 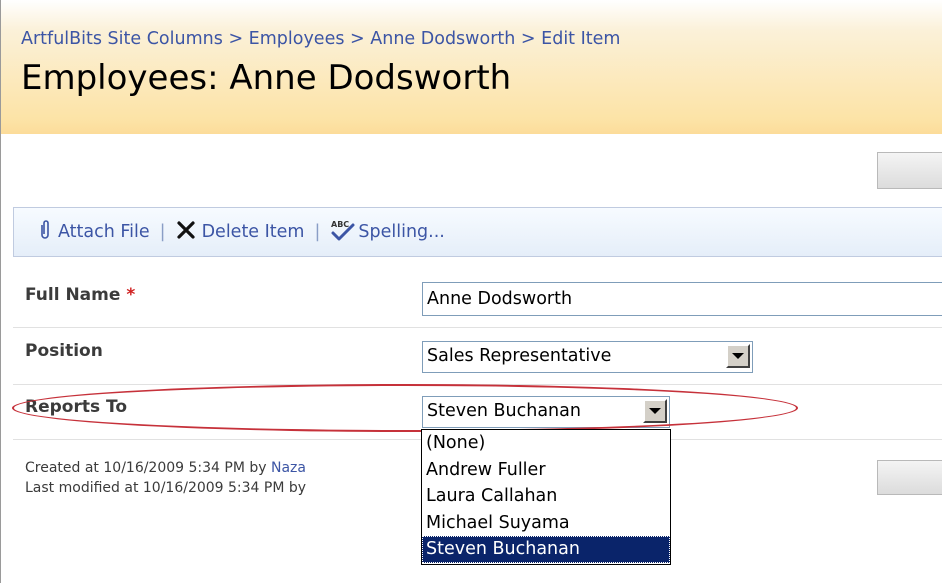 I want to click on position-select: Sales Representative, so click(x=587, y=357).